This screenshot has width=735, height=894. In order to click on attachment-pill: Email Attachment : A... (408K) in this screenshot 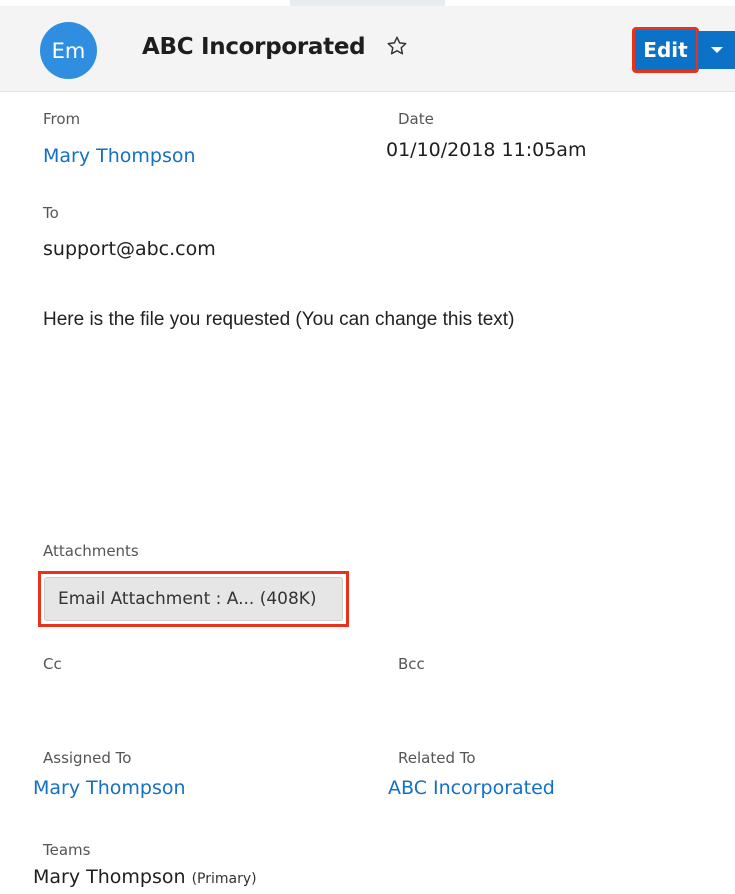, I will do `click(193, 599)`.